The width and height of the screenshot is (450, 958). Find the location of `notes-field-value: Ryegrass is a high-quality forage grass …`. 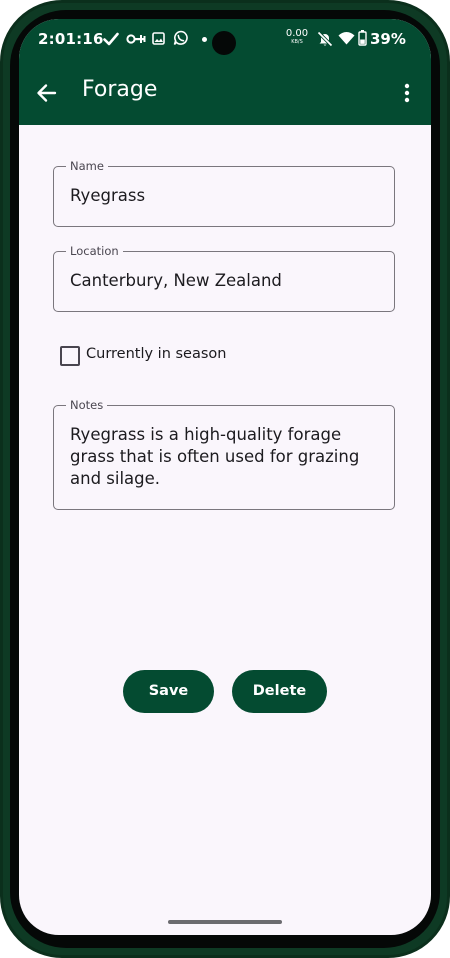

notes-field-value: Ryegrass is a high-quality forage grass … is located at coordinates (215, 456).